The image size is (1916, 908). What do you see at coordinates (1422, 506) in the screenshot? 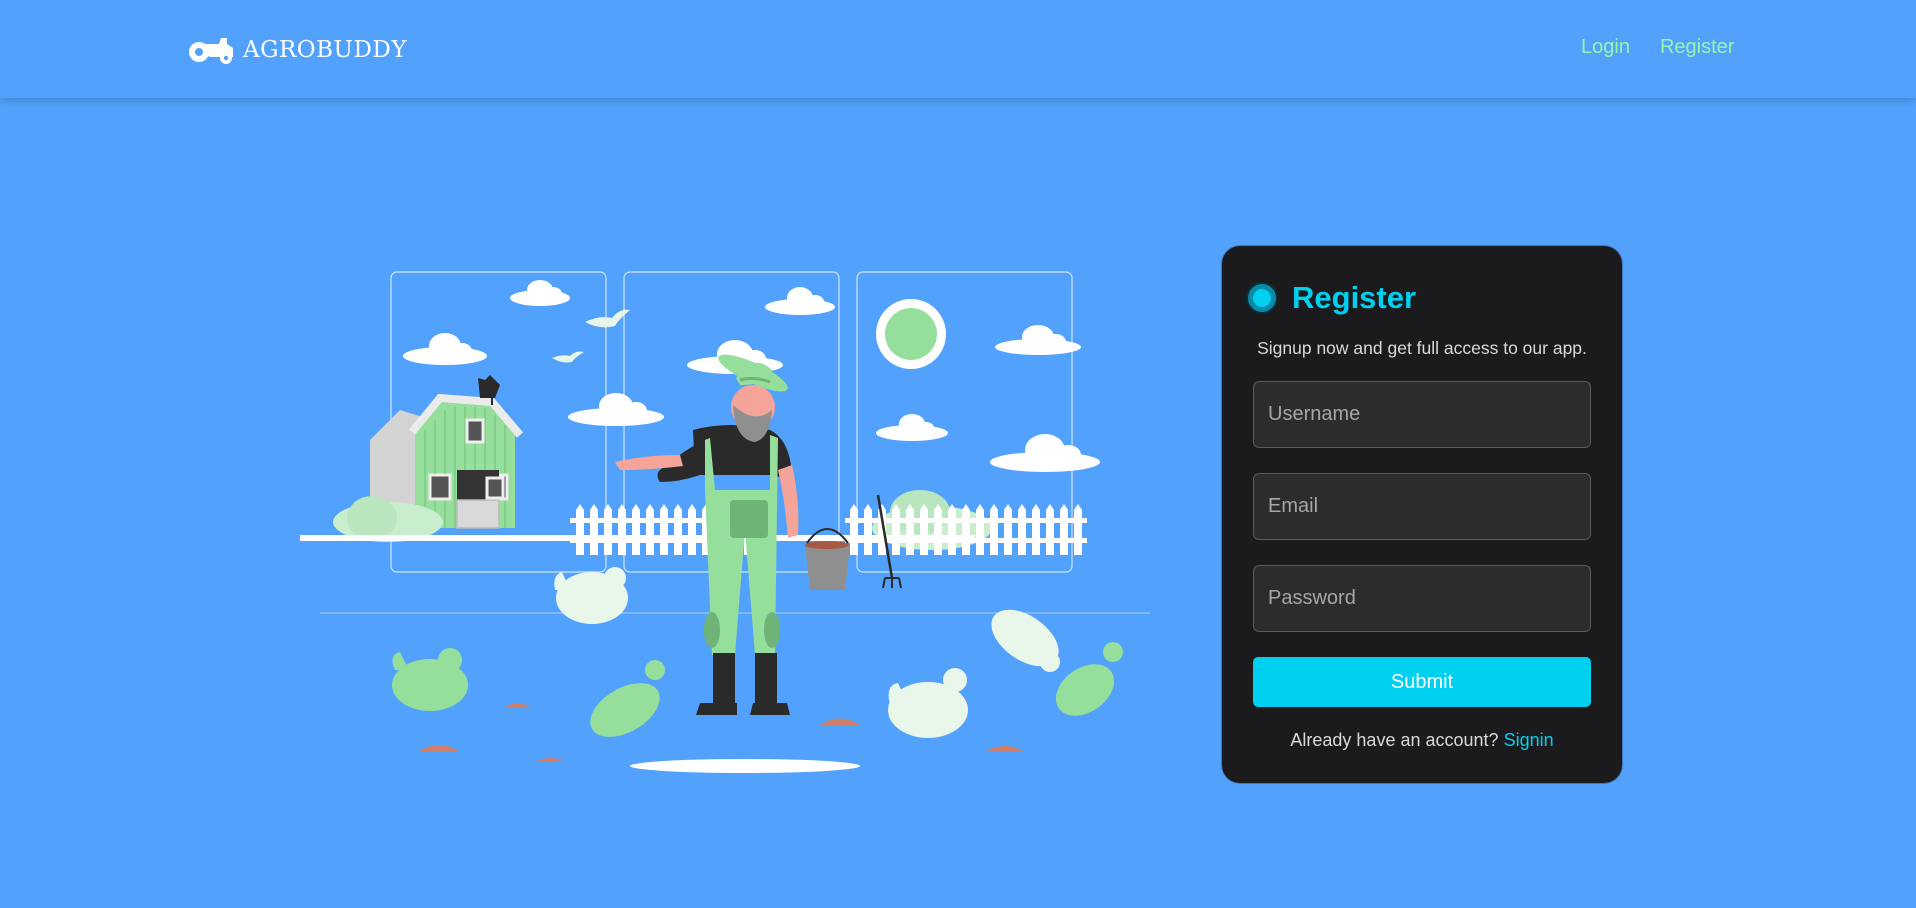
I see `email-input` at bounding box center [1422, 506].